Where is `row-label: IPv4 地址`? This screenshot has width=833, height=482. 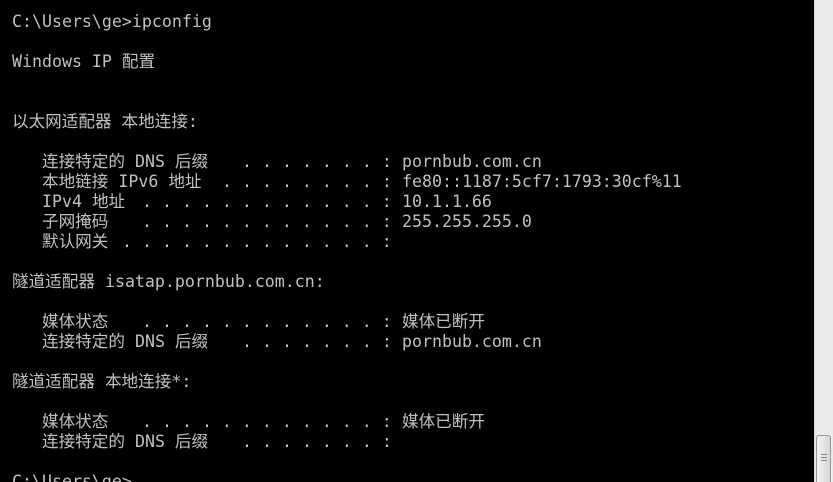
row-label: IPv4 地址 is located at coordinates (84, 201).